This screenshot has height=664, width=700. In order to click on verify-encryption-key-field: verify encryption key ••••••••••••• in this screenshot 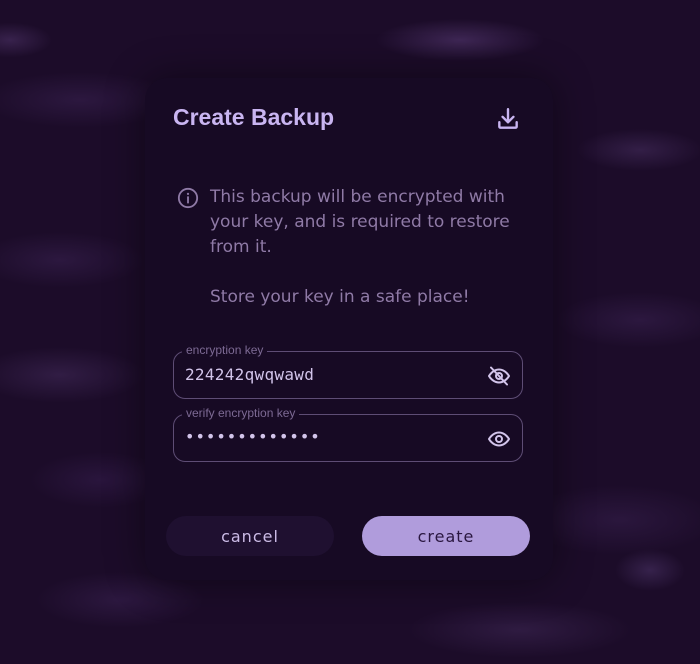, I will do `click(348, 434)`.